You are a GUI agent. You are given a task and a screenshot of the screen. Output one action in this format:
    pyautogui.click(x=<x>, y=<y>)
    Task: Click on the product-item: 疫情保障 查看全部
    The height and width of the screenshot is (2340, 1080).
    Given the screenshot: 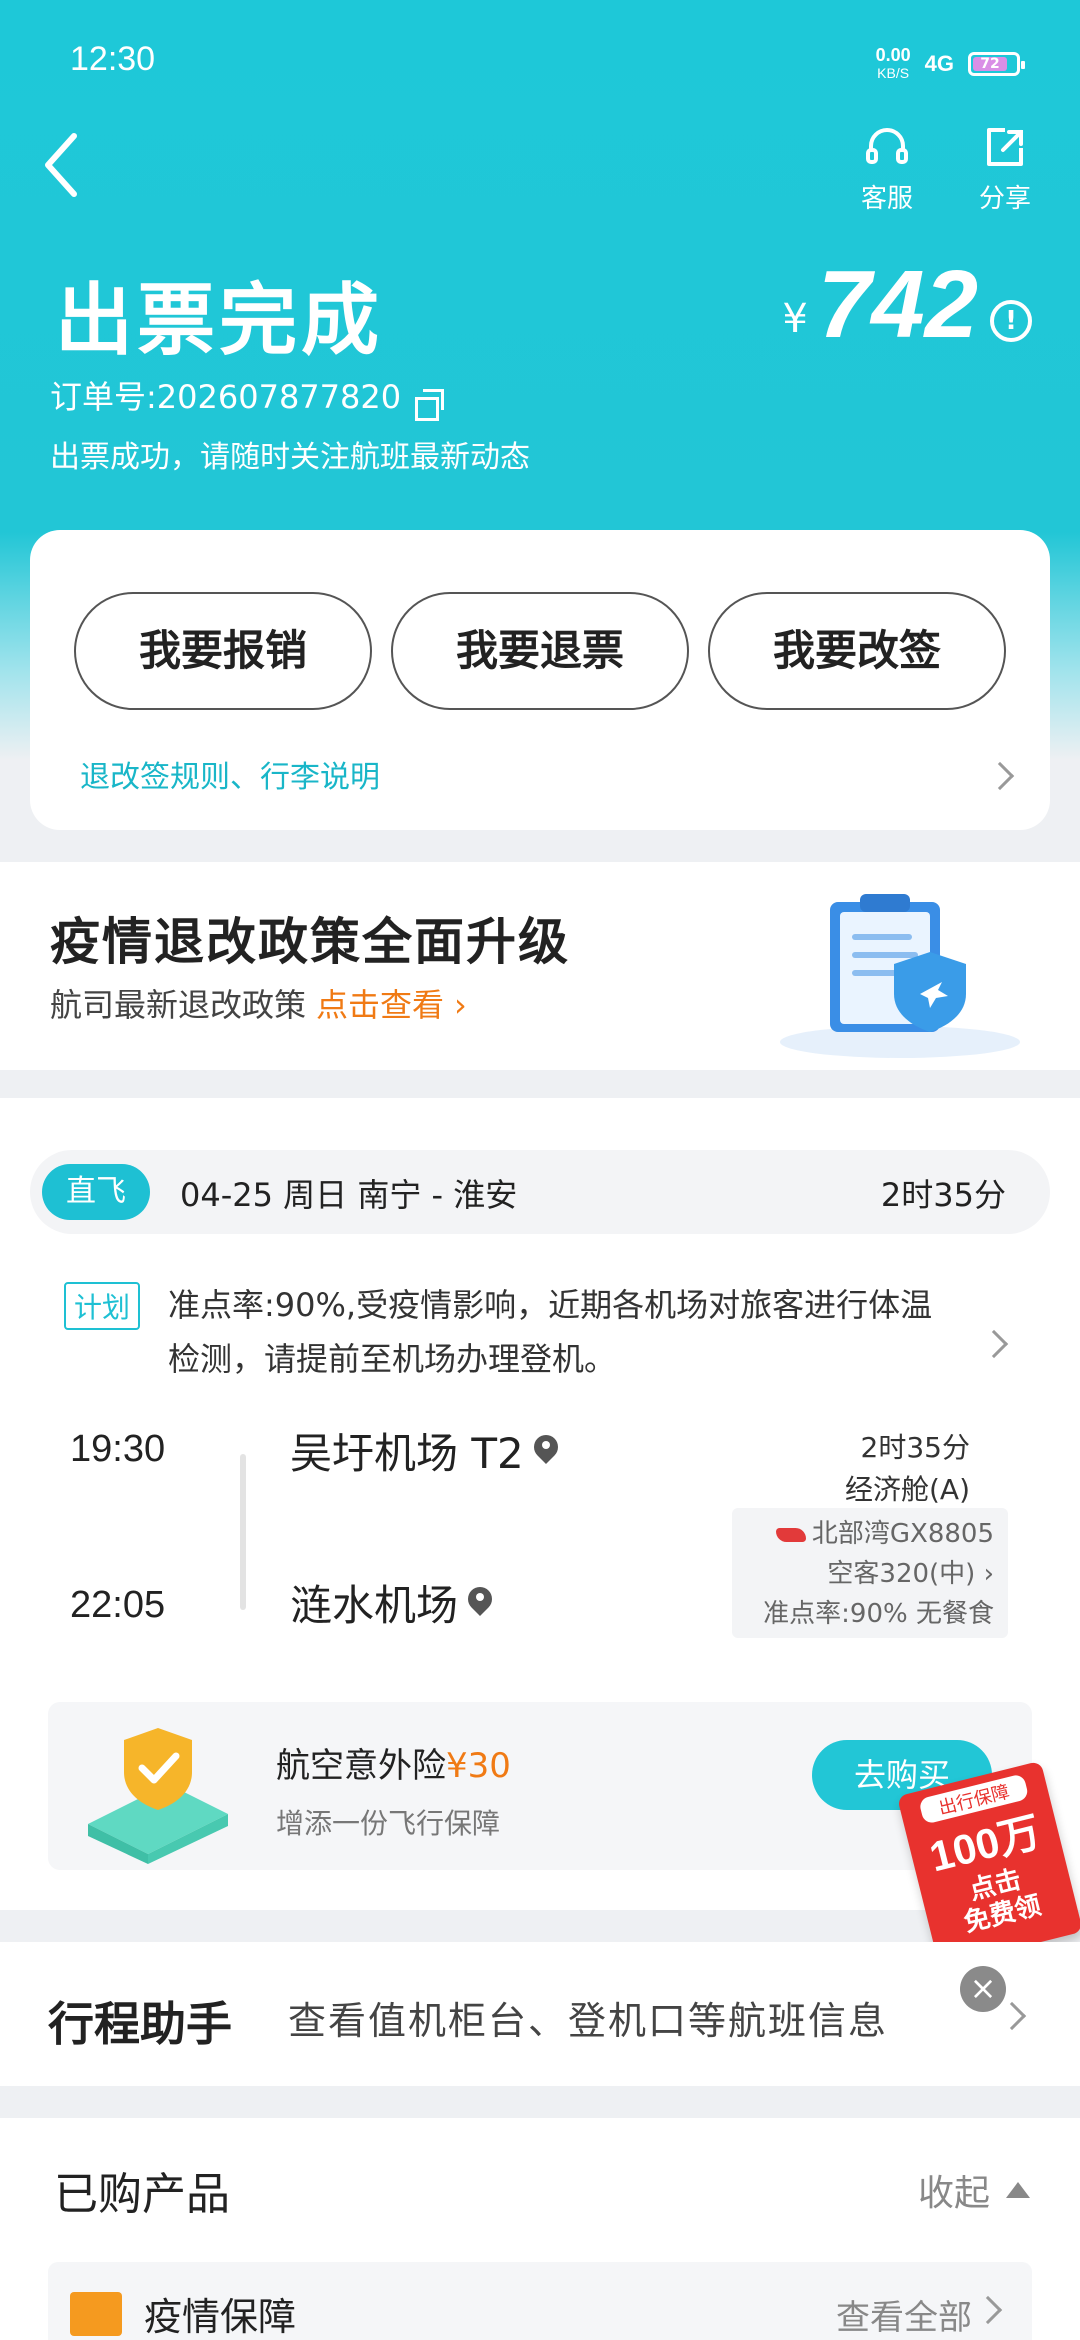 What is the action you would take?
    pyautogui.click(x=540, y=2301)
    